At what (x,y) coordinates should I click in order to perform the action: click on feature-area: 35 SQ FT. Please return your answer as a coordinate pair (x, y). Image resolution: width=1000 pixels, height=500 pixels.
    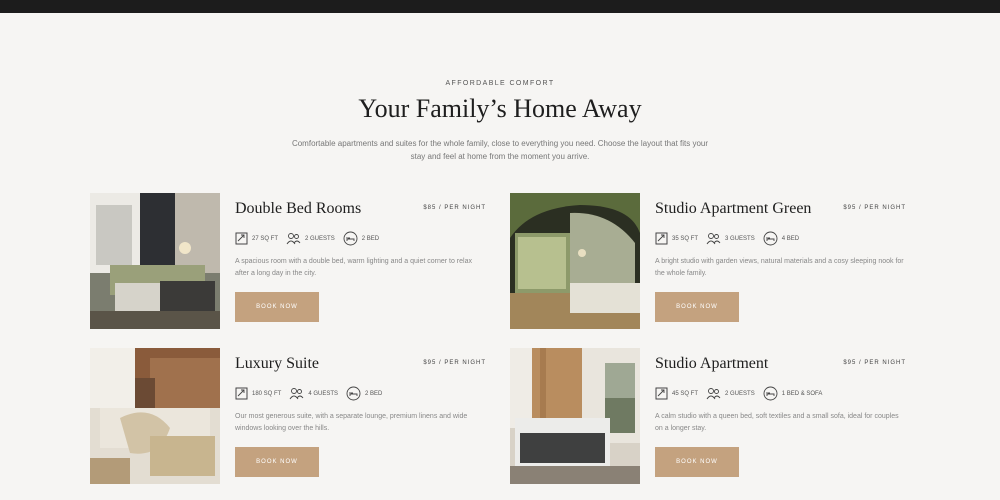
    Looking at the image, I should click on (676, 238).